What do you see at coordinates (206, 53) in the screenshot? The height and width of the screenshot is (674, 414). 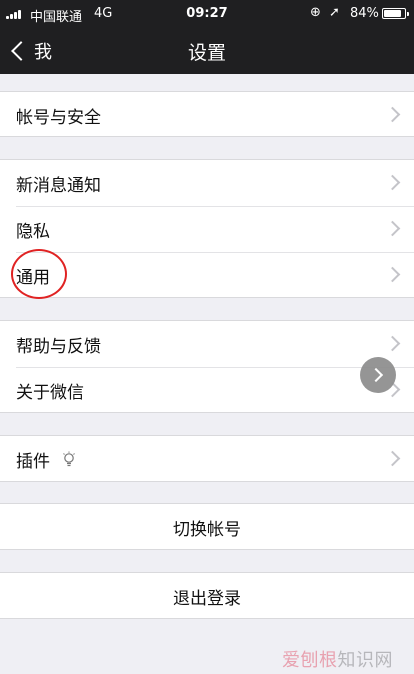 I see `page-title: 设置` at bounding box center [206, 53].